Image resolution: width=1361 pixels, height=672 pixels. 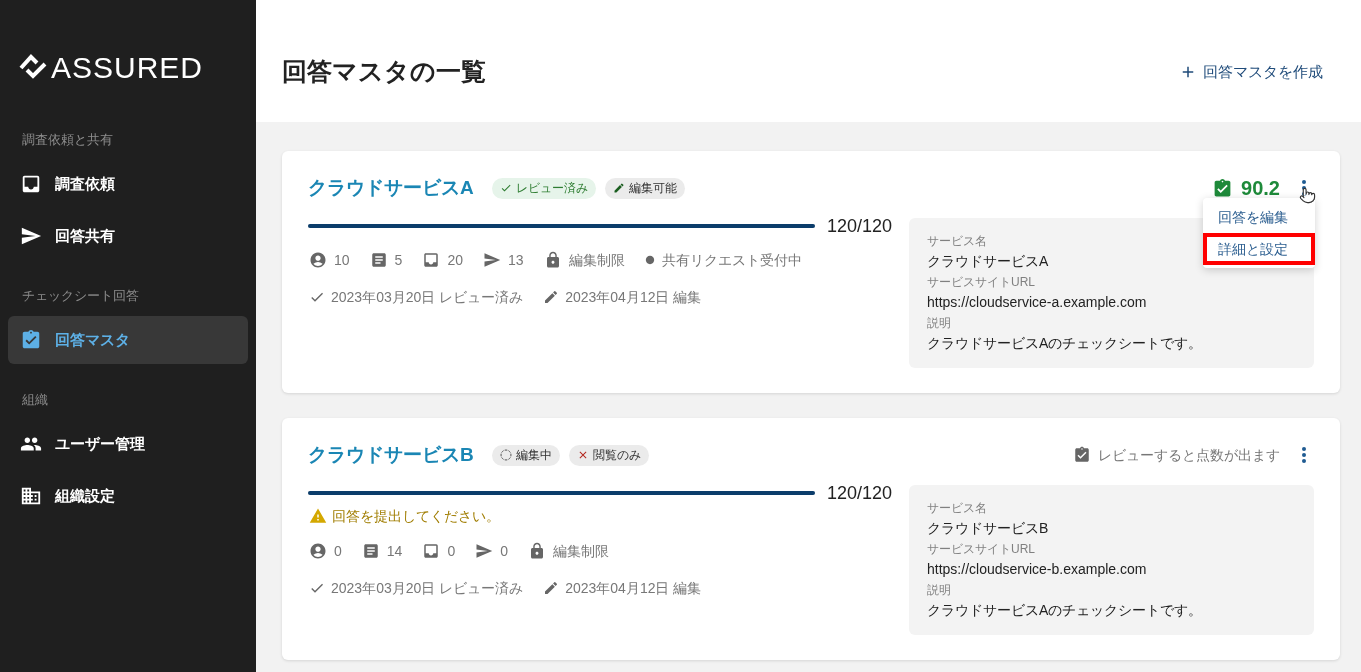 I want to click on create-button: 回答マスタを作成, so click(x=1251, y=72).